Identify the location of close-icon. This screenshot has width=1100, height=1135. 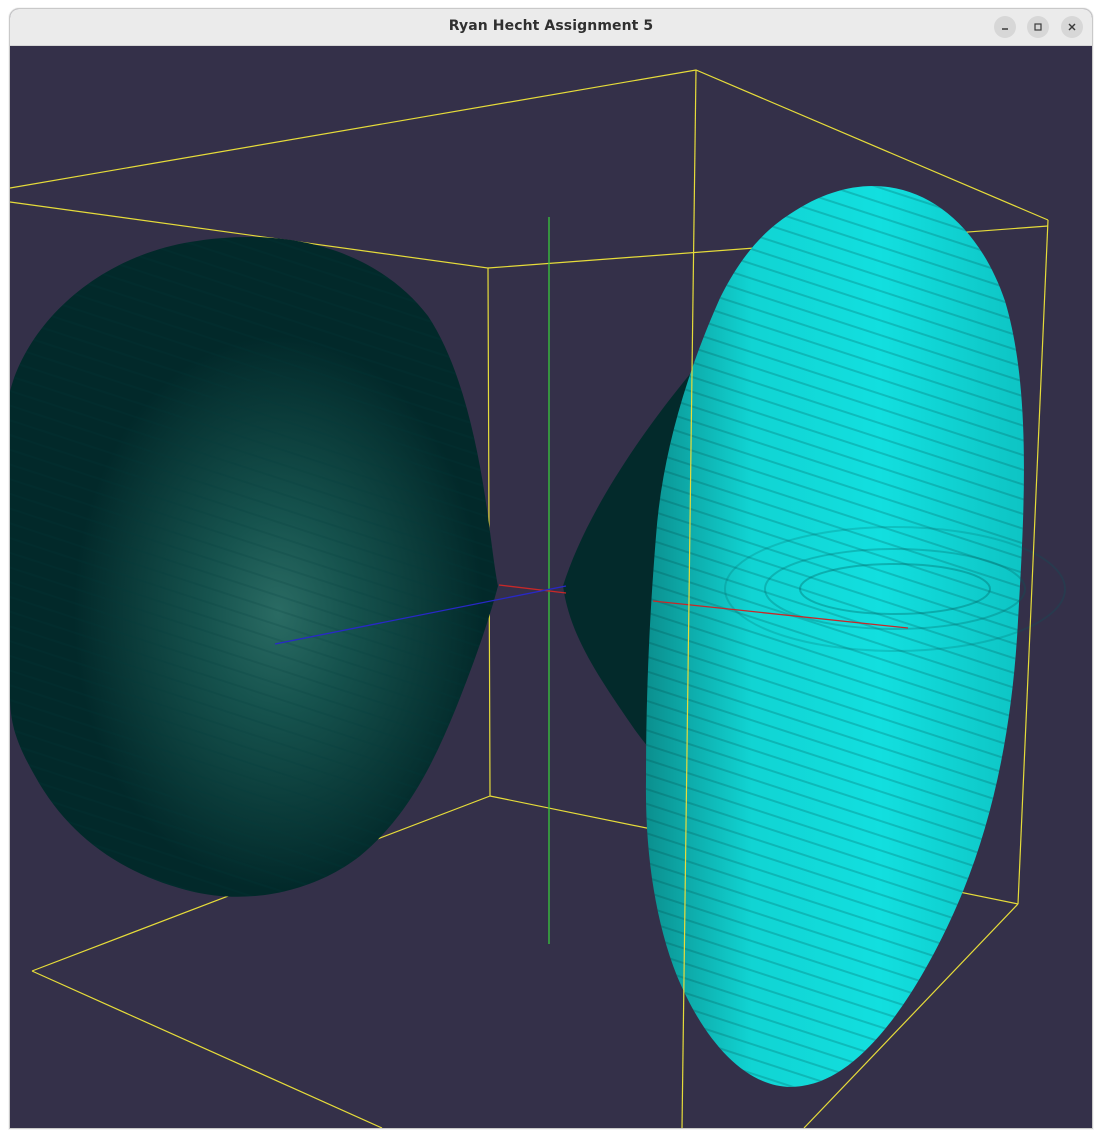
(1072, 27).